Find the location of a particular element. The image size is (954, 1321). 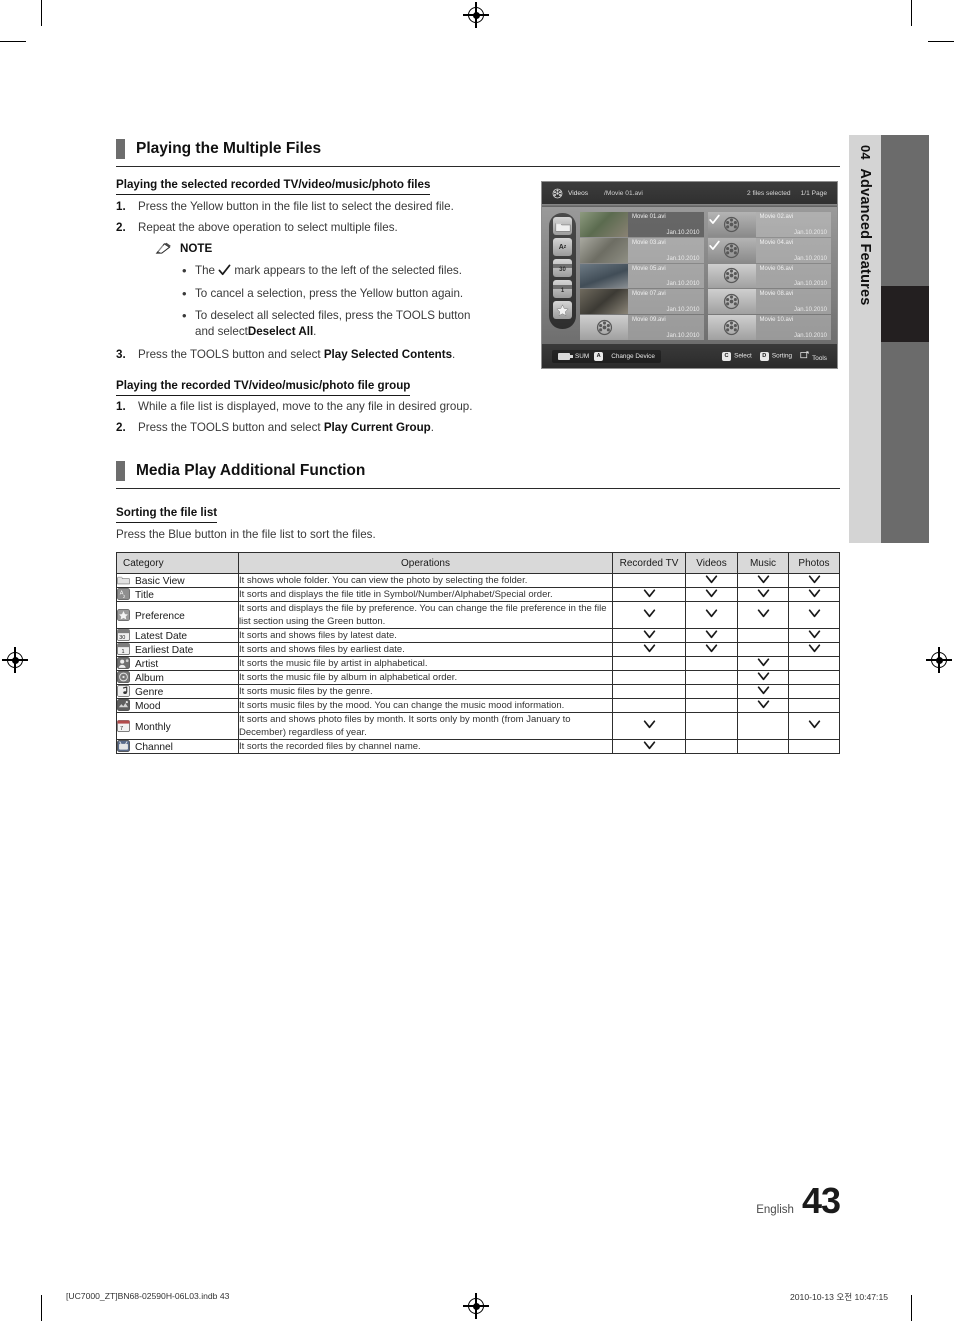

col-header-operations: Operations is located at coordinates (425, 563).